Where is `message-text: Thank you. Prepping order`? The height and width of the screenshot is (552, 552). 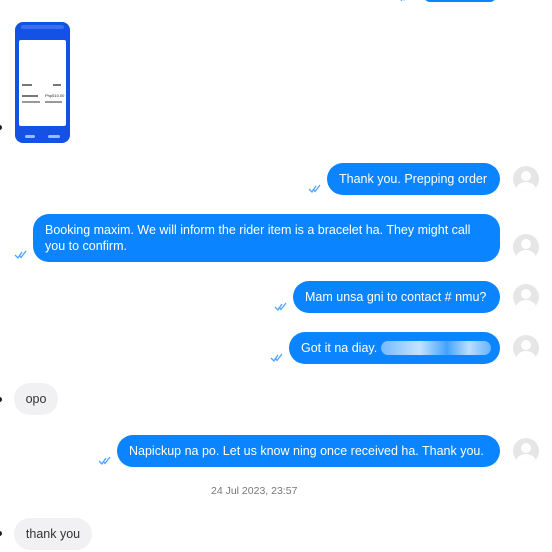
message-text: Thank you. Prepping order is located at coordinates (413, 179).